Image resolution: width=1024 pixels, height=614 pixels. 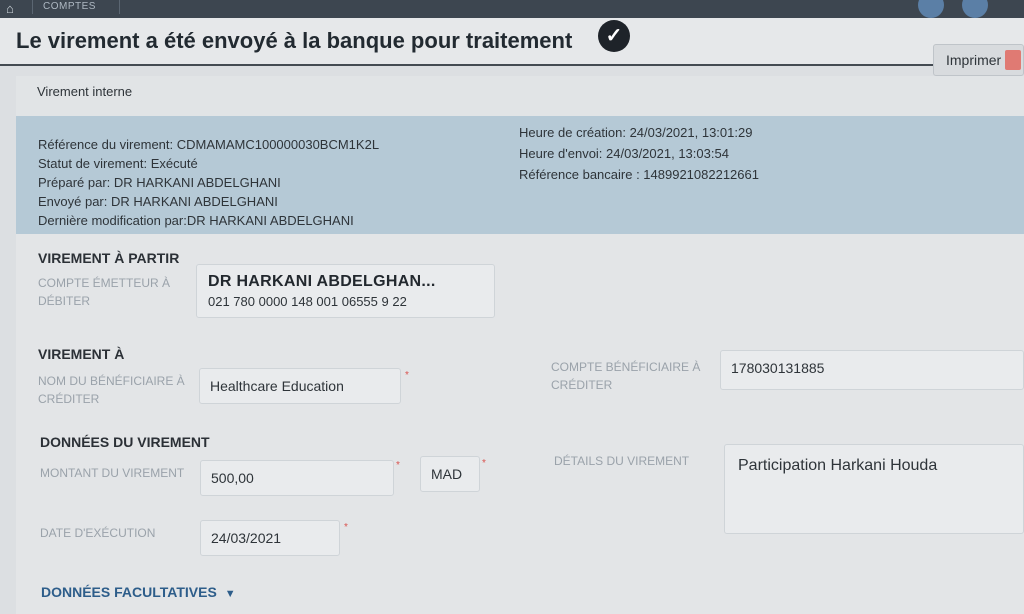 What do you see at coordinates (307, 301) in the screenshot?
I see `debit-account-number: 021 780 0000 148 001 06555 9 22` at bounding box center [307, 301].